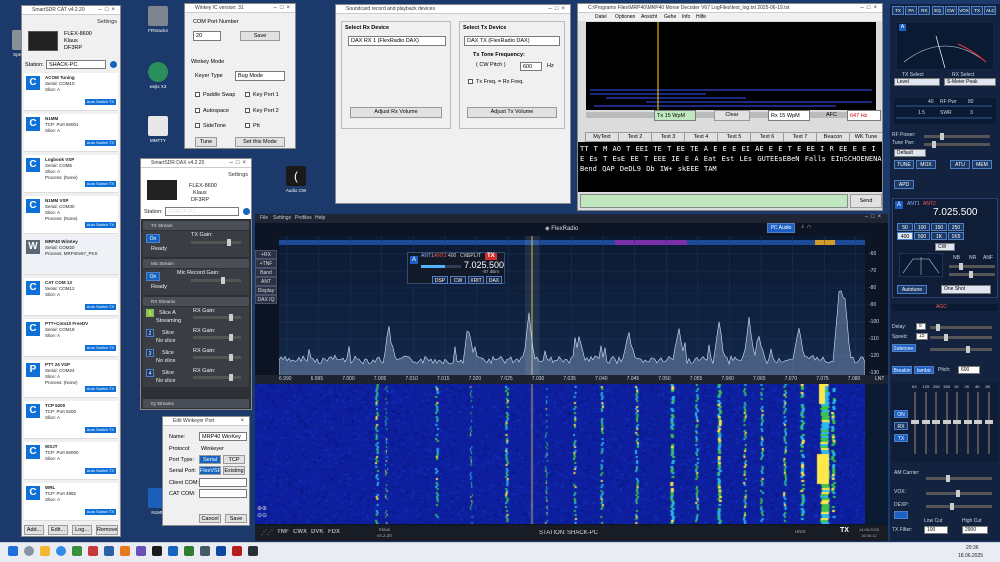  What do you see at coordinates (602, 137) in the screenshot?
I see `tab-mytext: MyText` at bounding box center [602, 137].